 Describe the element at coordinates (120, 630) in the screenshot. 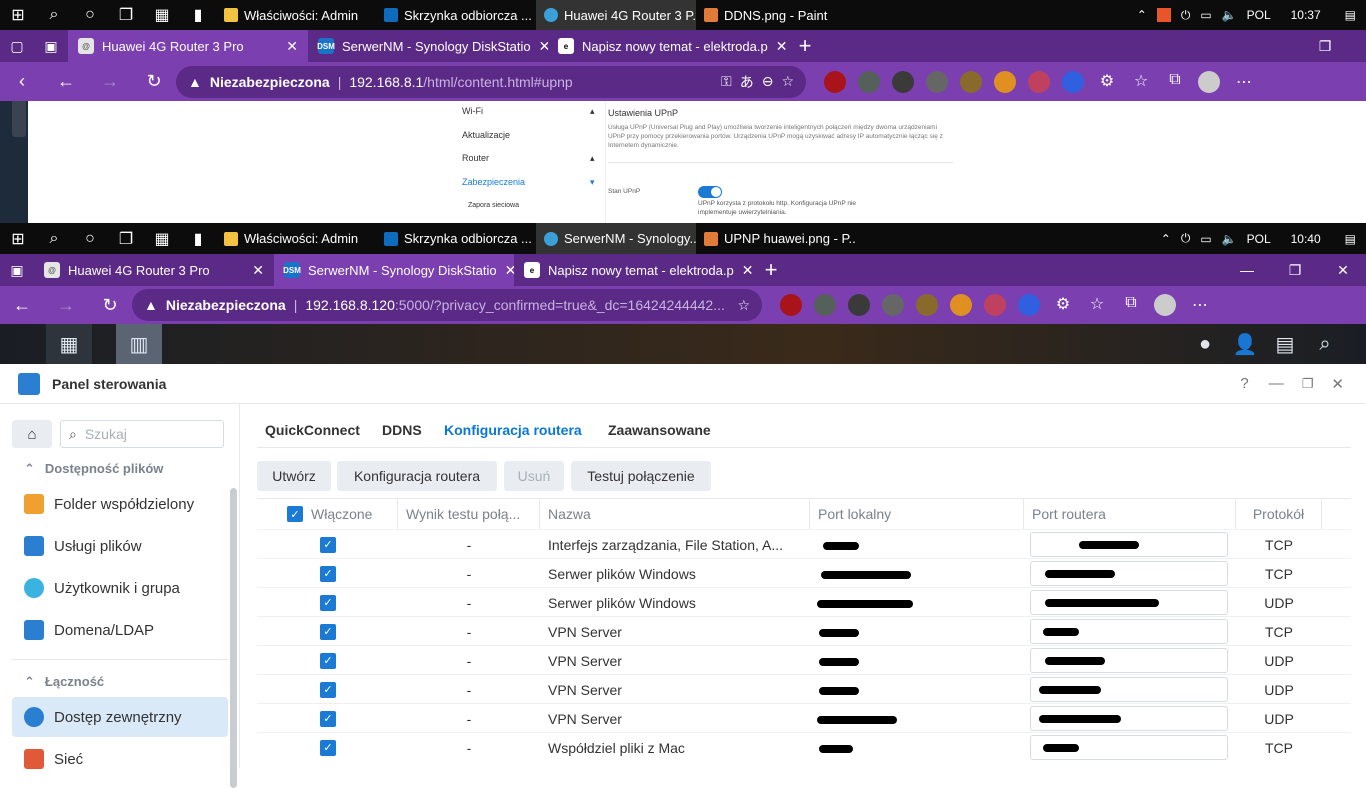

I see `sidebar-item-domain-ldap: Domena/LDAP` at that location.